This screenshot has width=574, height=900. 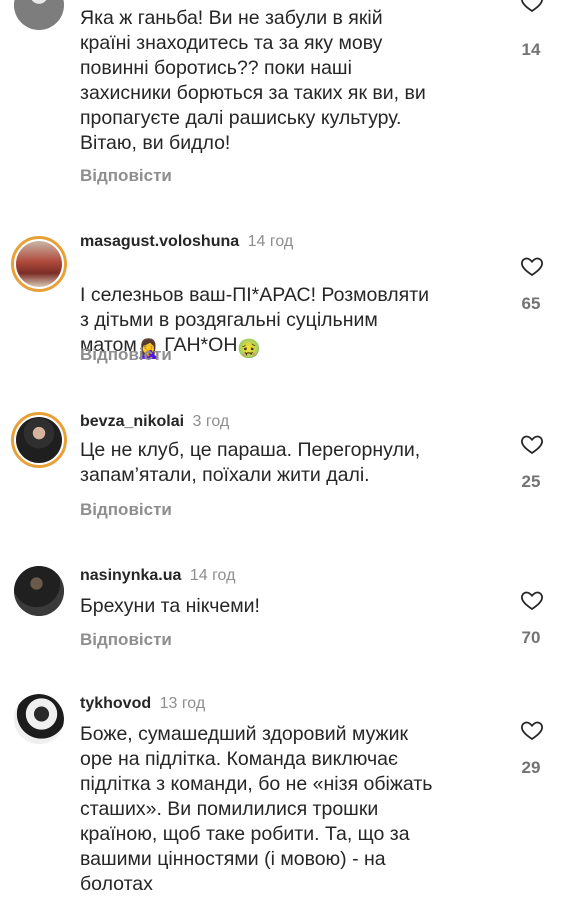 What do you see at coordinates (201, 345) in the screenshot?
I see `comment-text-after: ГАН*ОН` at bounding box center [201, 345].